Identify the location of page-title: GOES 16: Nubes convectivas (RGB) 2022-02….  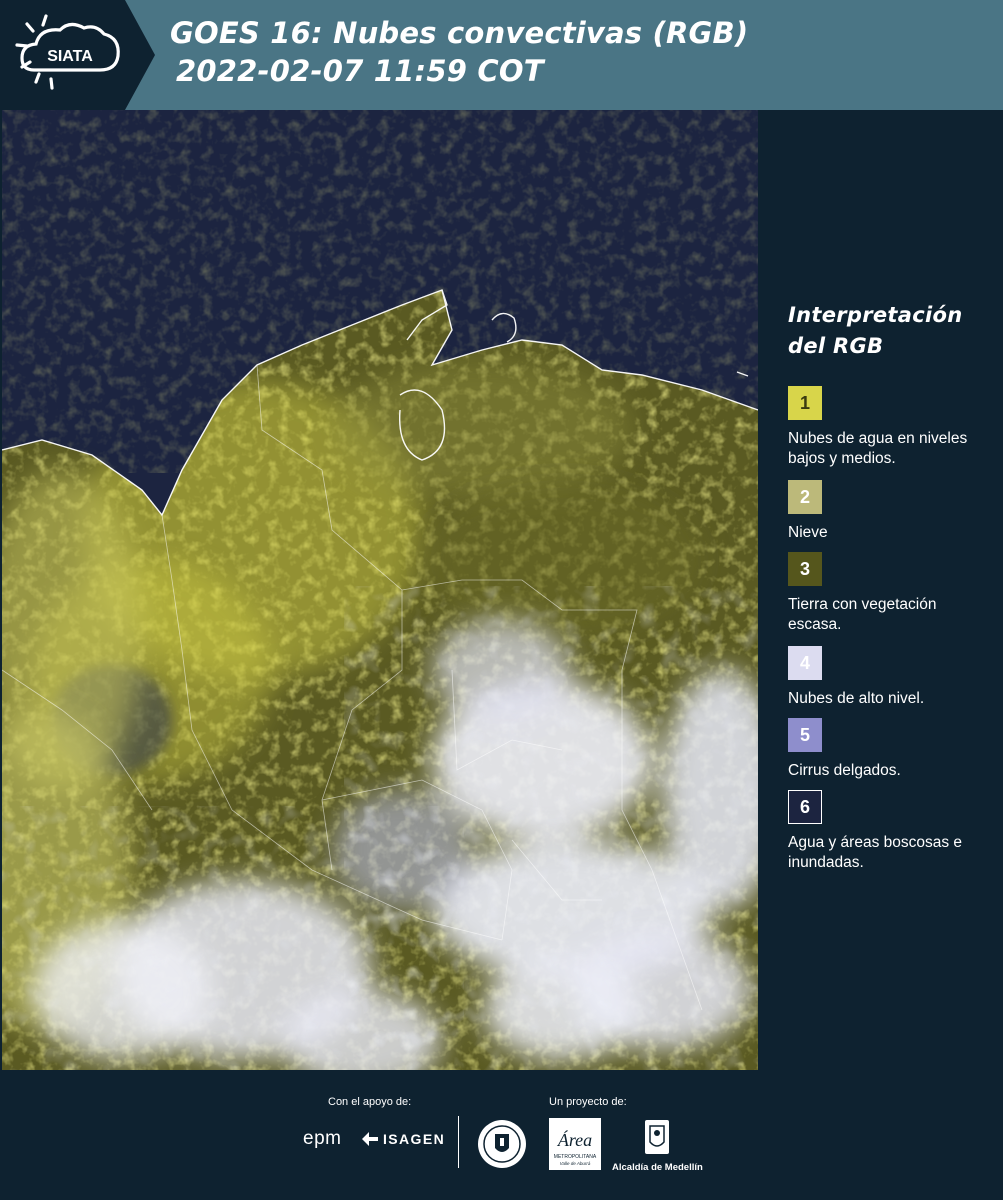
(459, 52).